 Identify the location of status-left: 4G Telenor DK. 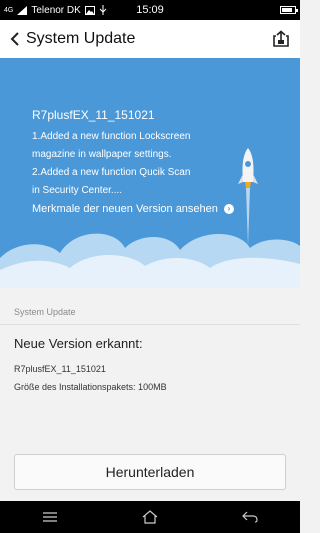
(142, 10).